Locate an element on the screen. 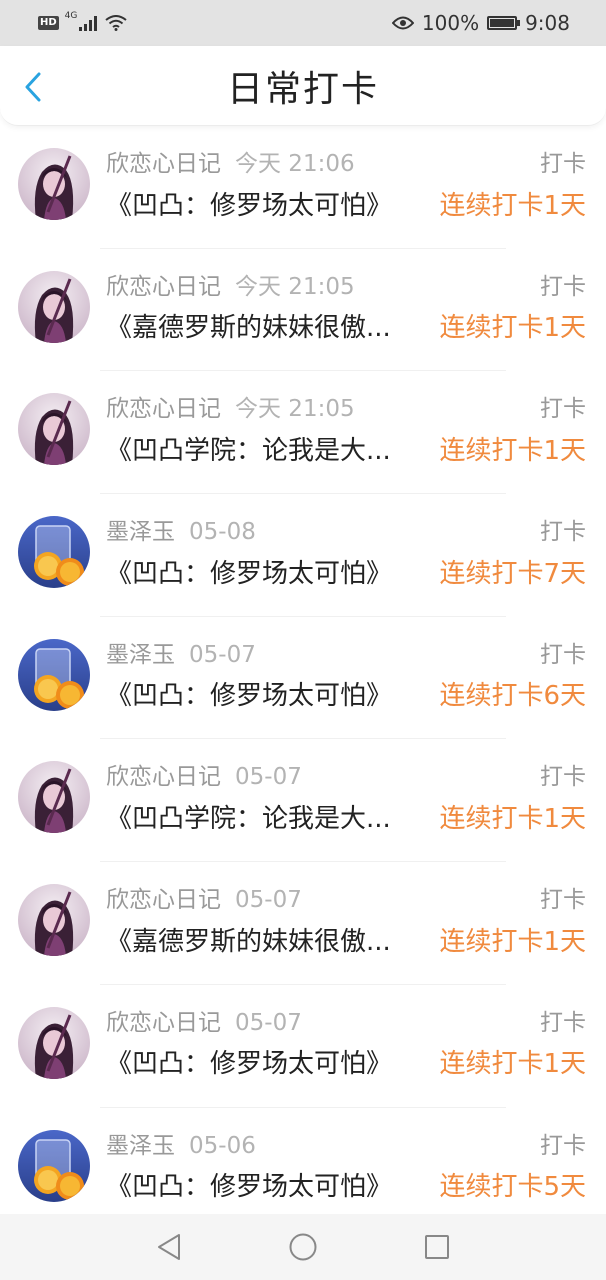 The width and height of the screenshot is (606, 1280). nav-recents-button is located at coordinates (437, 1247).